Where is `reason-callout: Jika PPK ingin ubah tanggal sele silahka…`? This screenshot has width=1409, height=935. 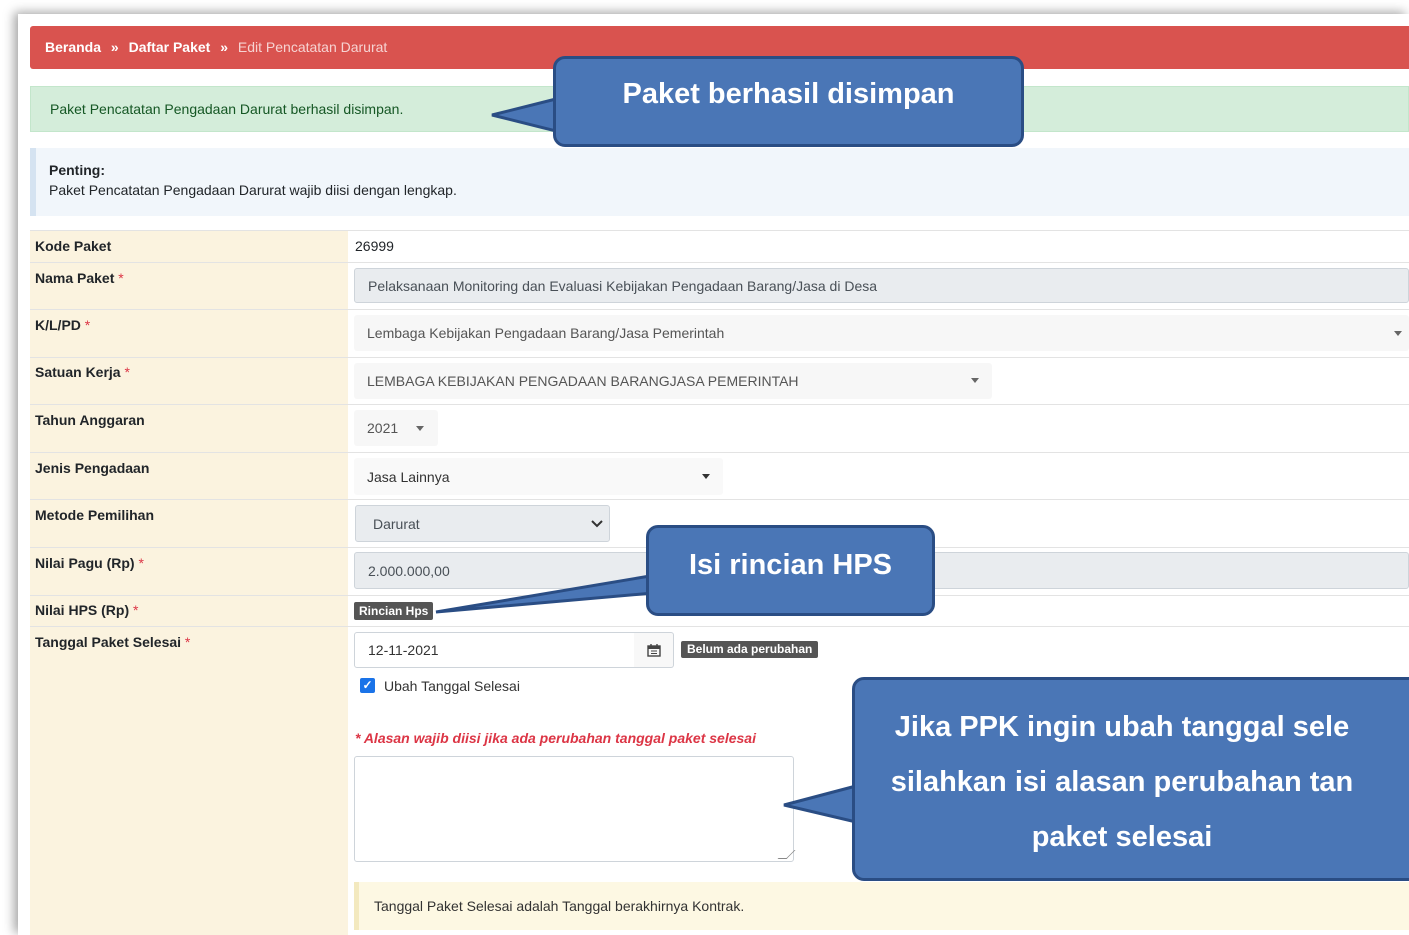
reason-callout: Jika PPK ingin ubah tanggal sele silahka… is located at coordinates (1130, 779).